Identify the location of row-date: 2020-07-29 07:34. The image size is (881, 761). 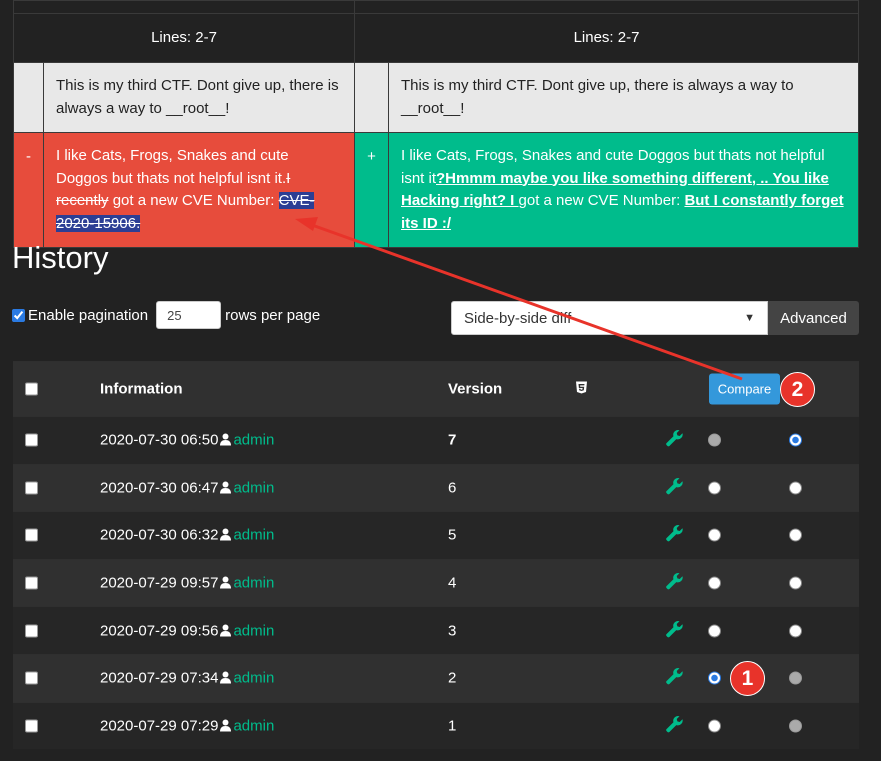
(159, 678).